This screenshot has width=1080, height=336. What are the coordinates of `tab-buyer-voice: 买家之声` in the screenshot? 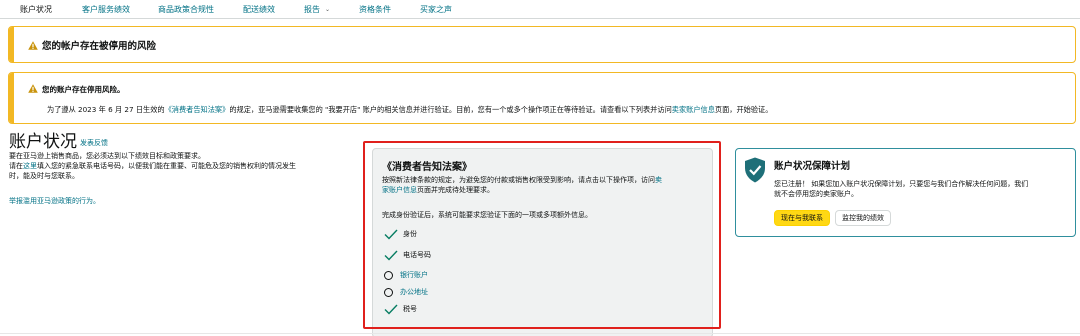 It's located at (436, 9).